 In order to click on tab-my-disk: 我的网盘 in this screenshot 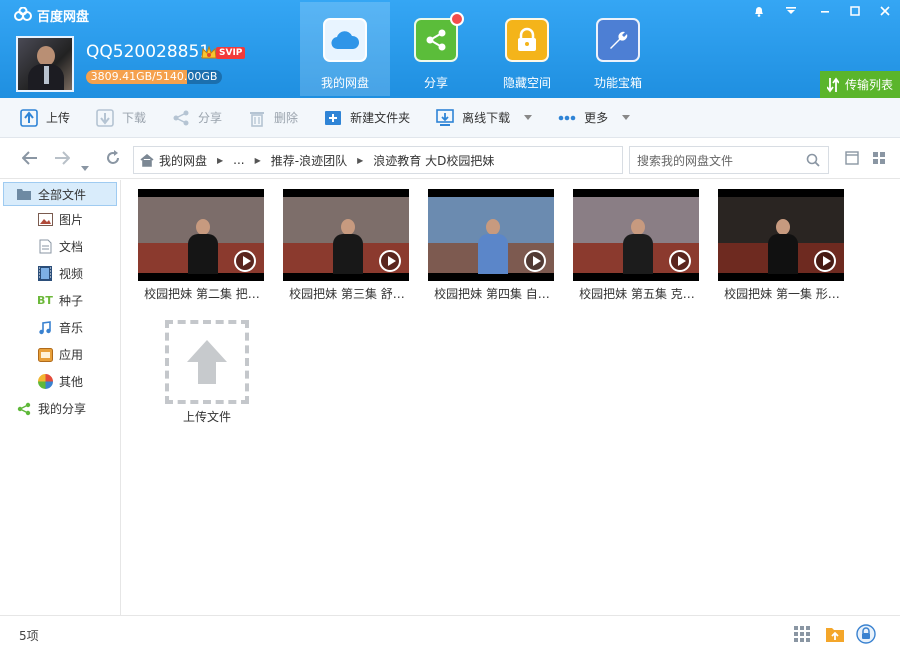, I will do `click(345, 49)`.